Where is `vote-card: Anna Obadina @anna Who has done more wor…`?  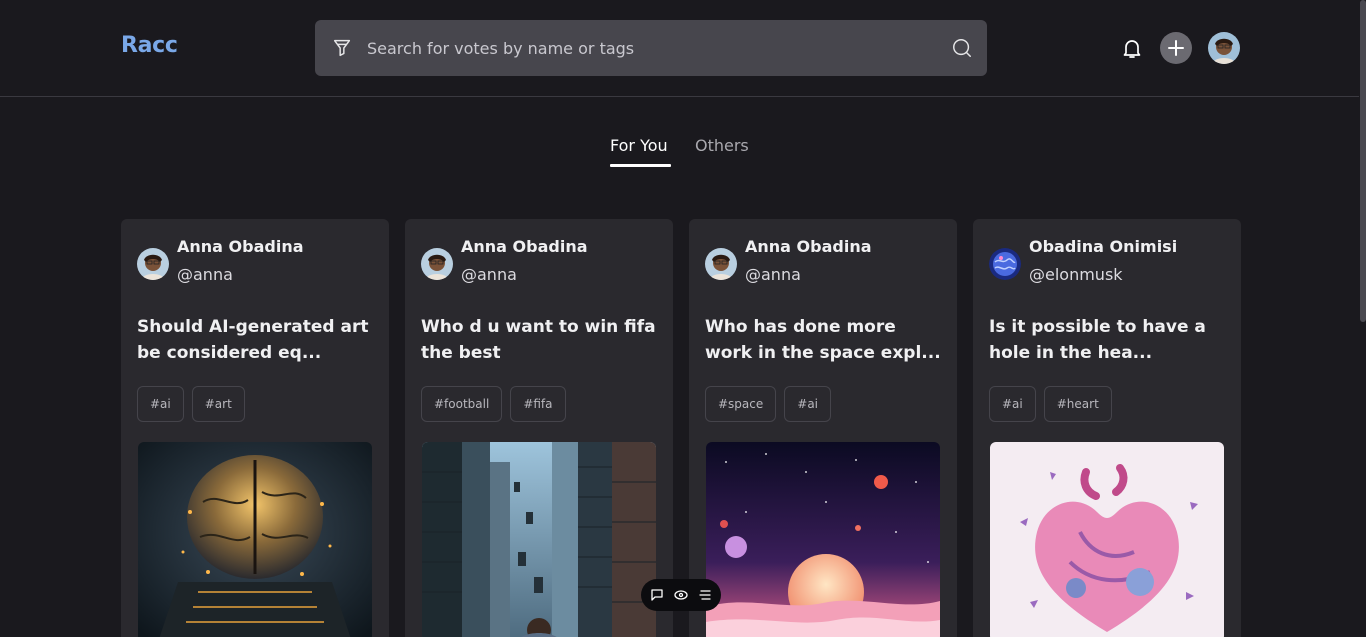 vote-card: Anna Obadina @anna Who has done more wor… is located at coordinates (823, 428).